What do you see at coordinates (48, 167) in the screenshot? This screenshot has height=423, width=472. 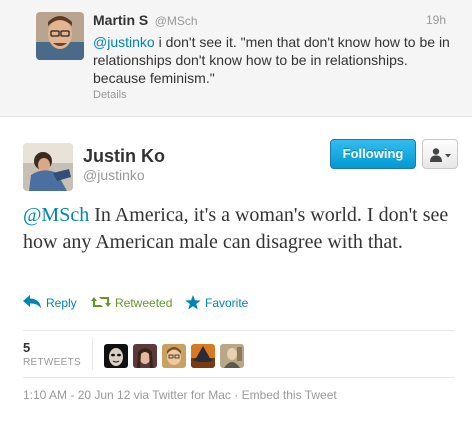 I see `author-avatar` at bounding box center [48, 167].